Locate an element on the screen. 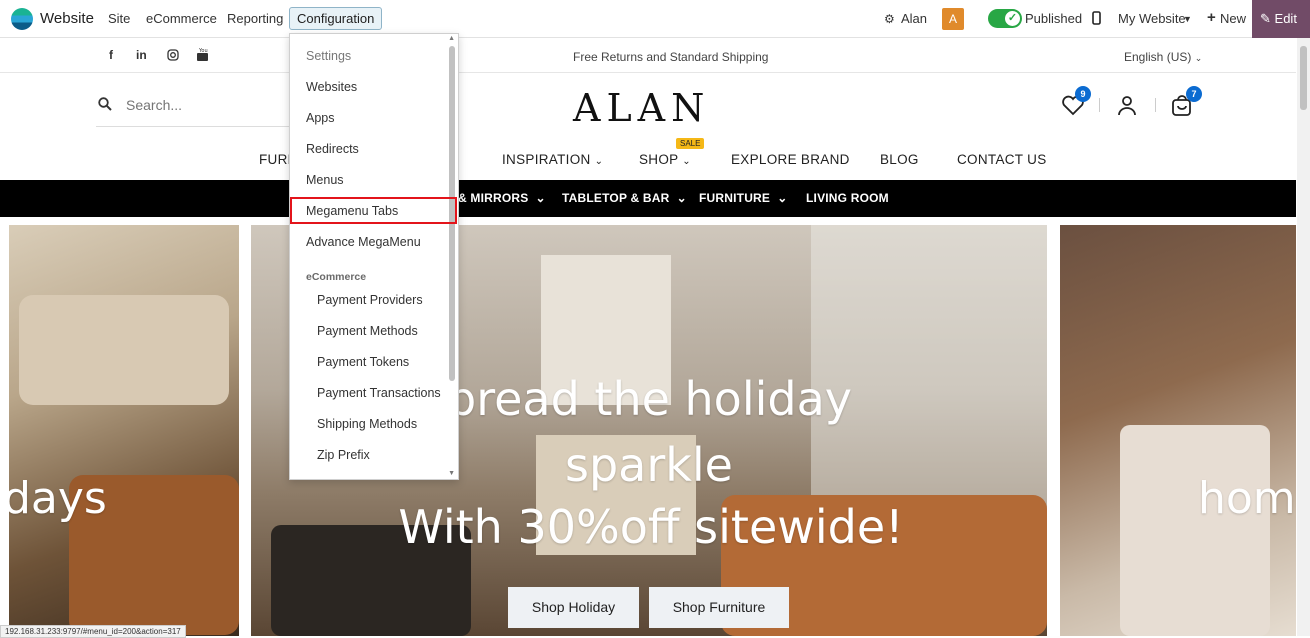  dropdown-item-websites: Websites is located at coordinates (331, 87).